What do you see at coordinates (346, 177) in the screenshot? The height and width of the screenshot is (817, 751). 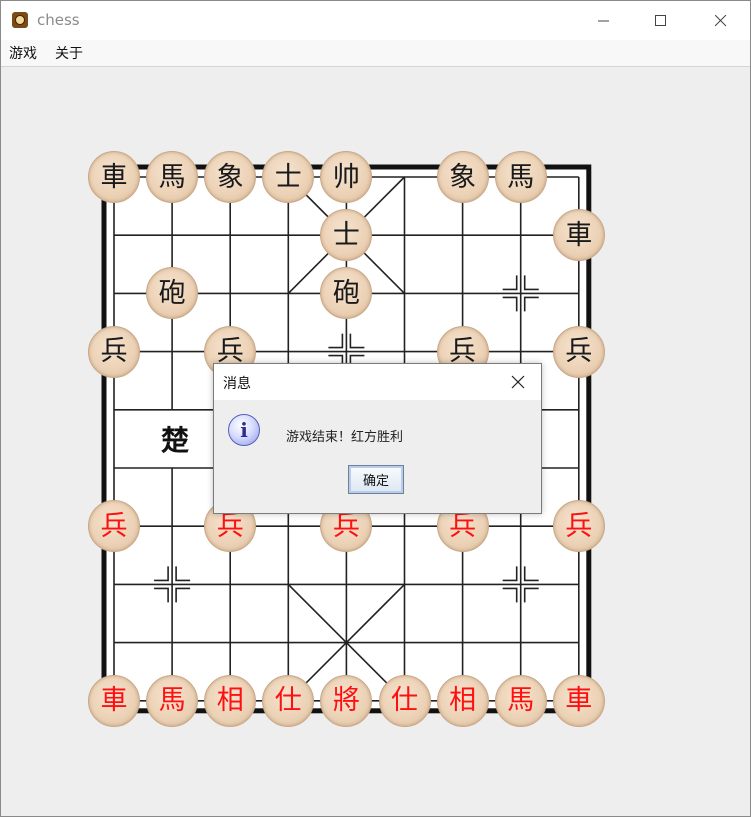 I see `black-piece: 帅` at bounding box center [346, 177].